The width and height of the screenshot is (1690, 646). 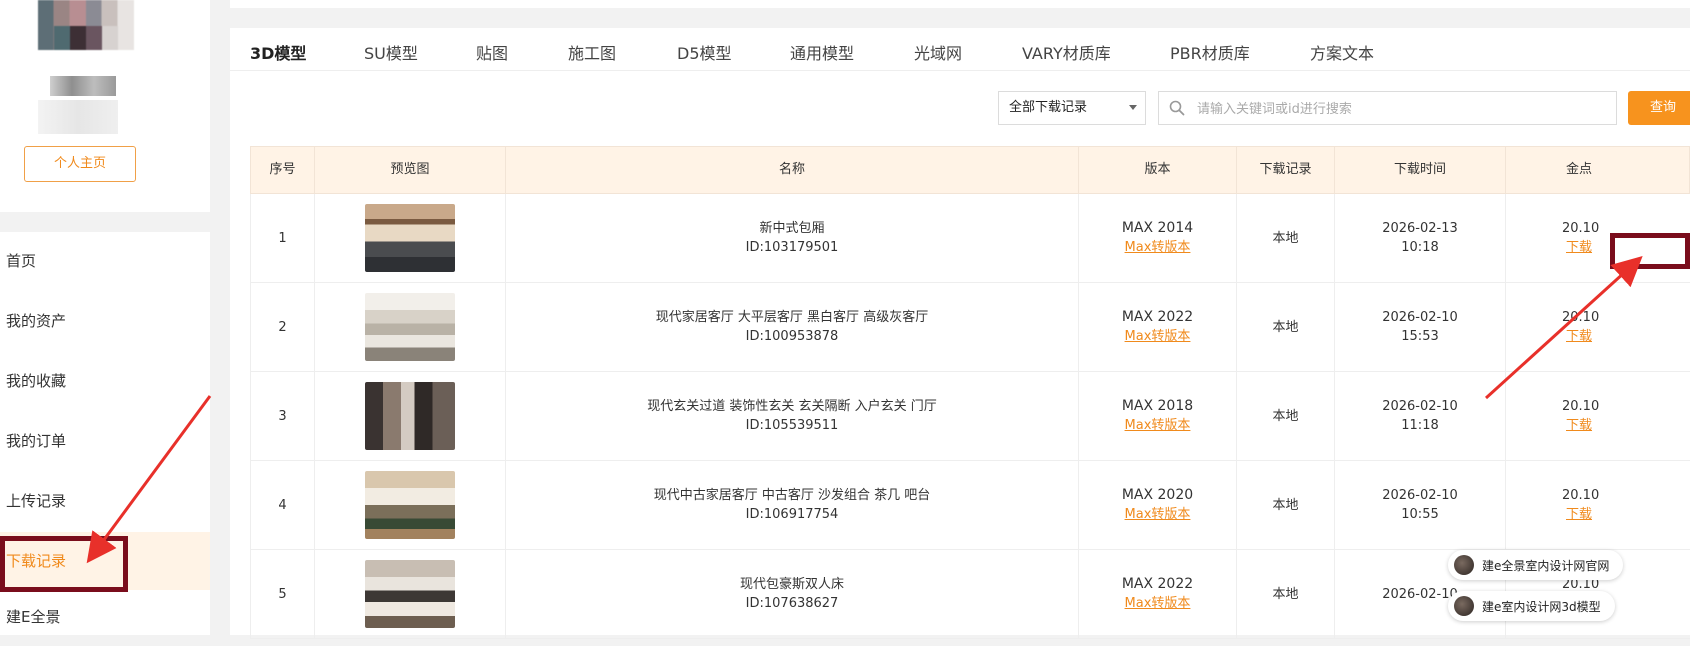 What do you see at coordinates (1158, 170) in the screenshot?
I see `header-version: 版本` at bounding box center [1158, 170].